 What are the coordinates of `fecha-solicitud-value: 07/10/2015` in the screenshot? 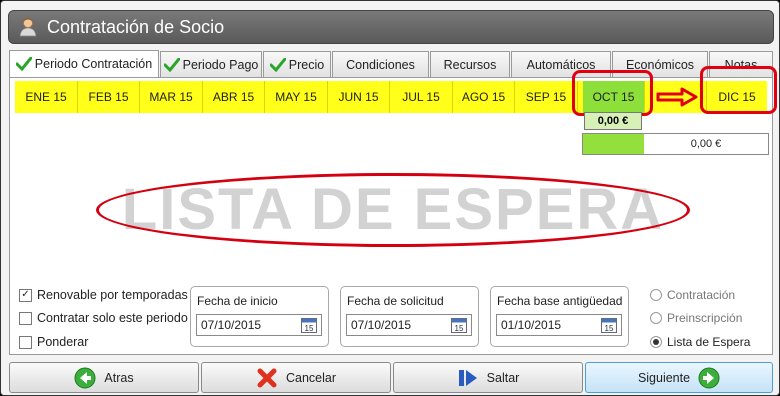 It's located at (381, 325).